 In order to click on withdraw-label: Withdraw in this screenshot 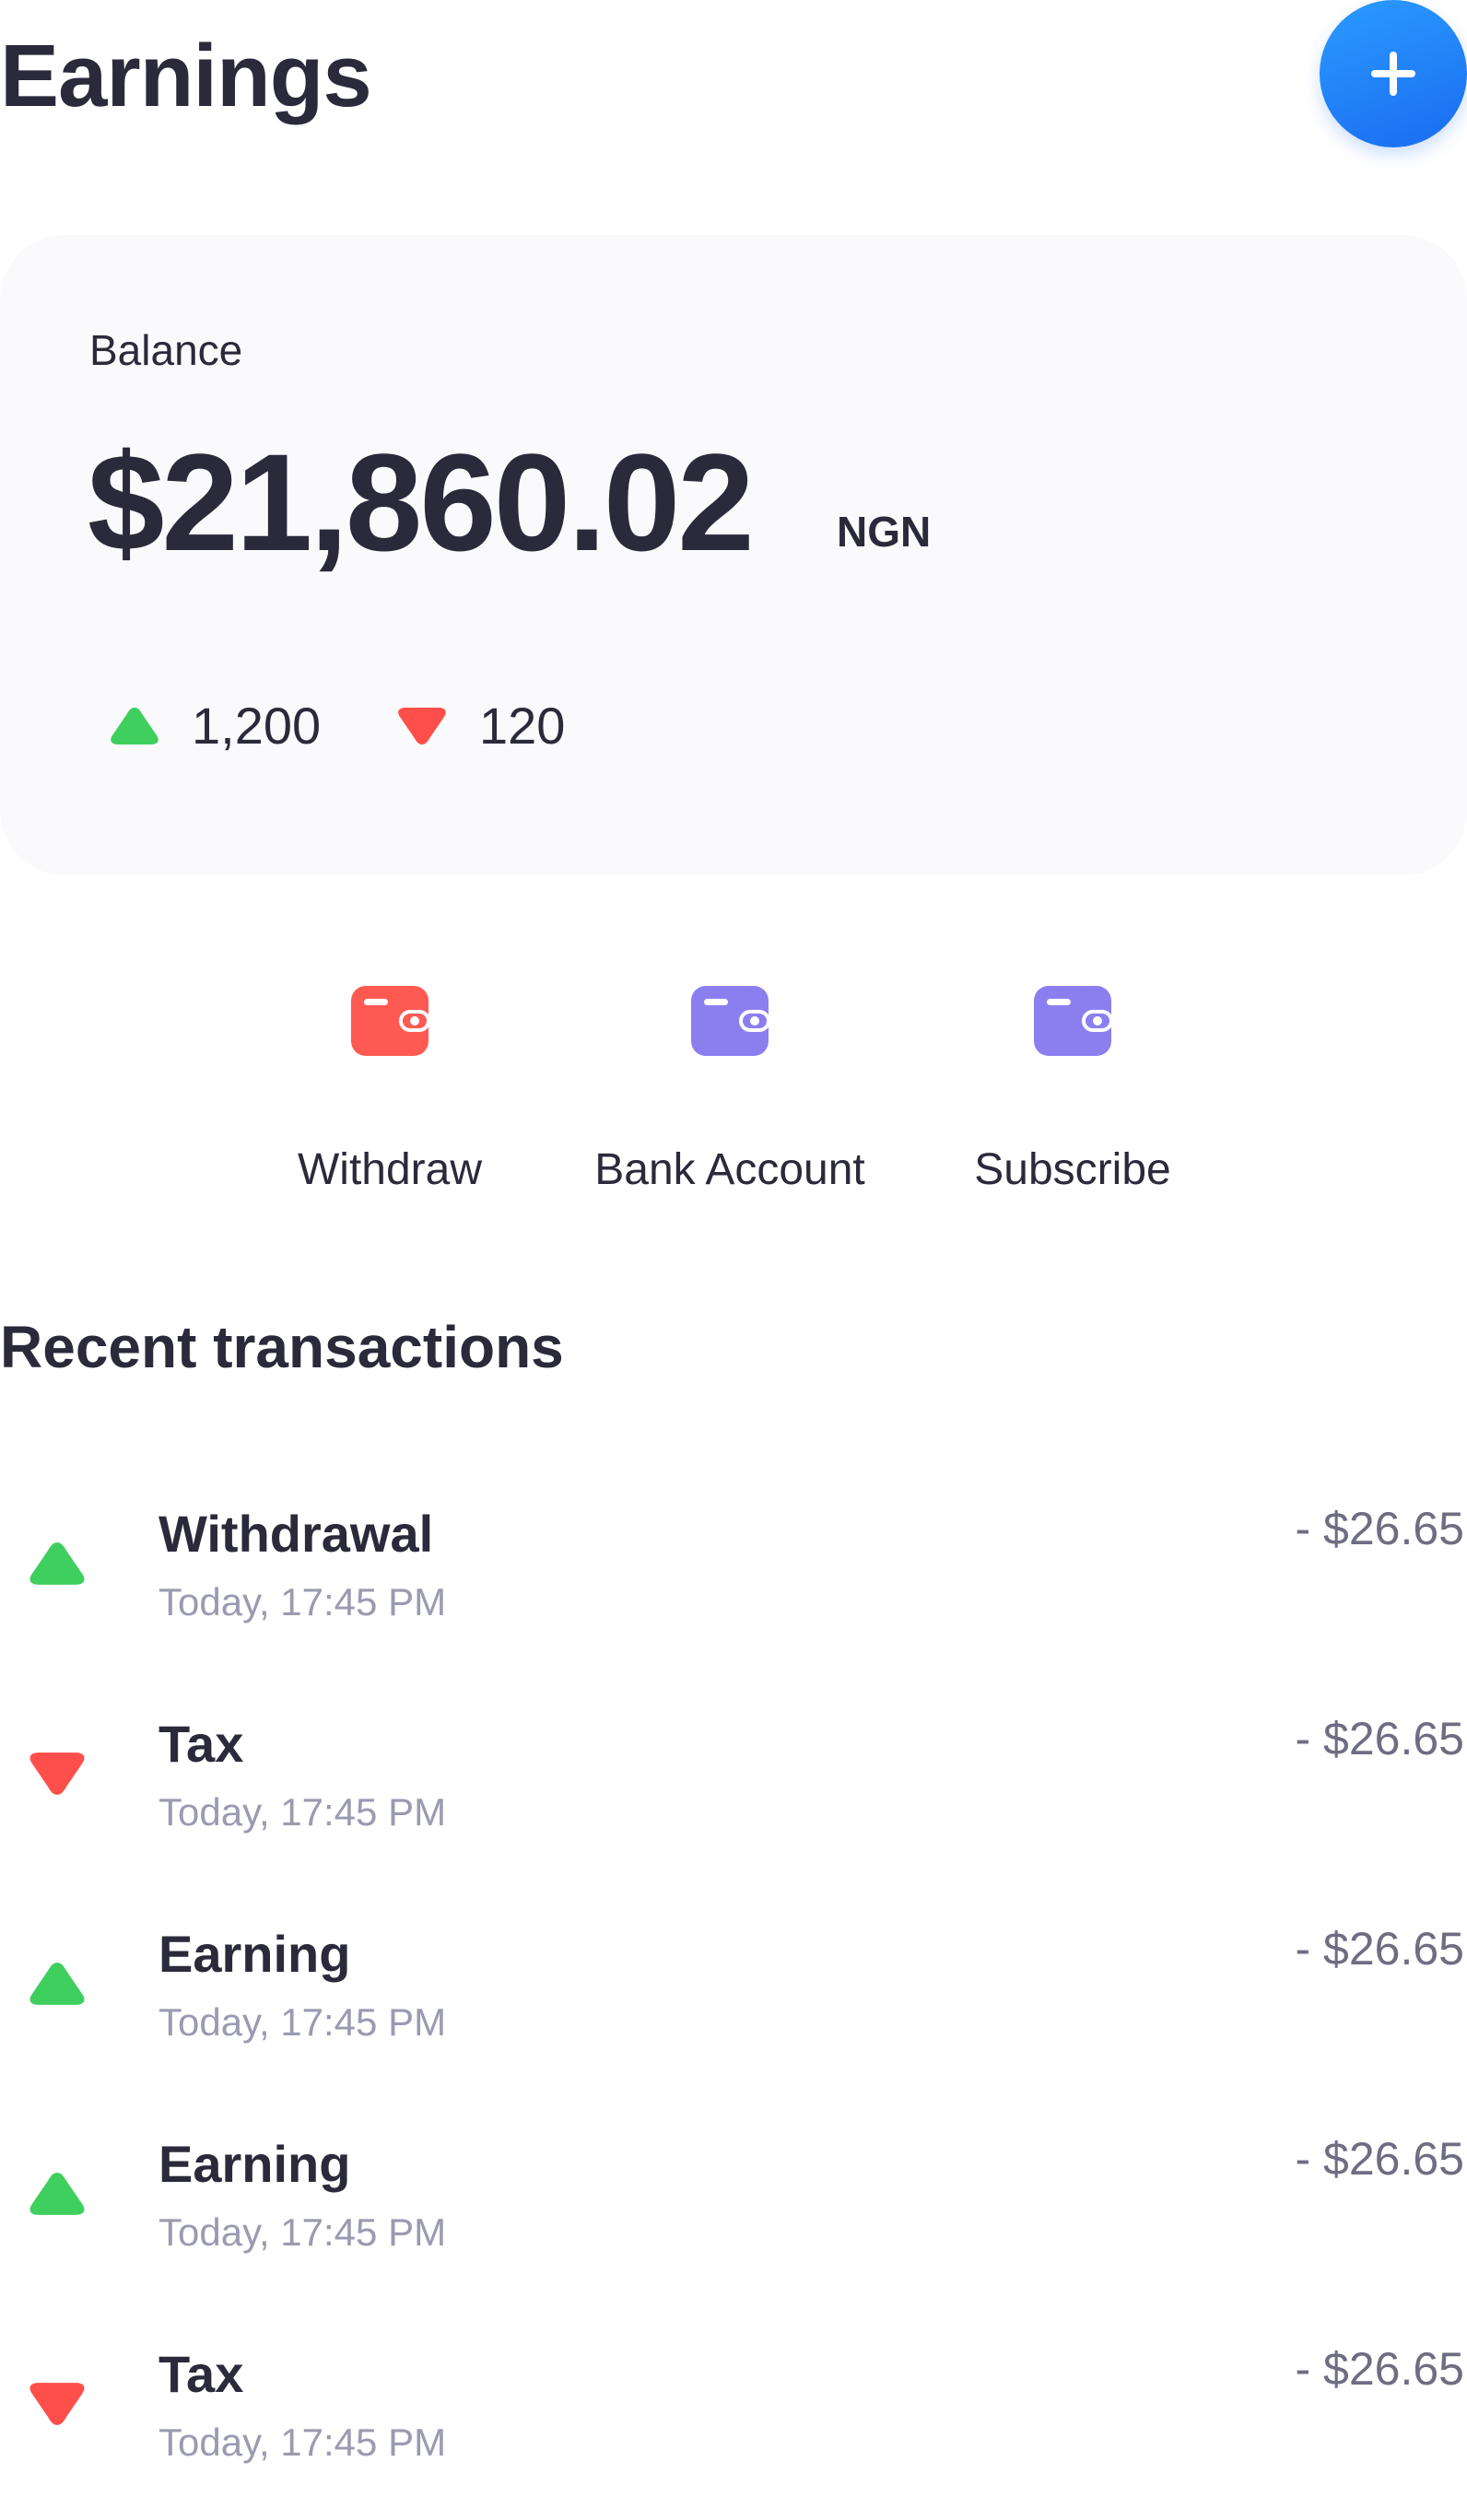, I will do `click(390, 1169)`.